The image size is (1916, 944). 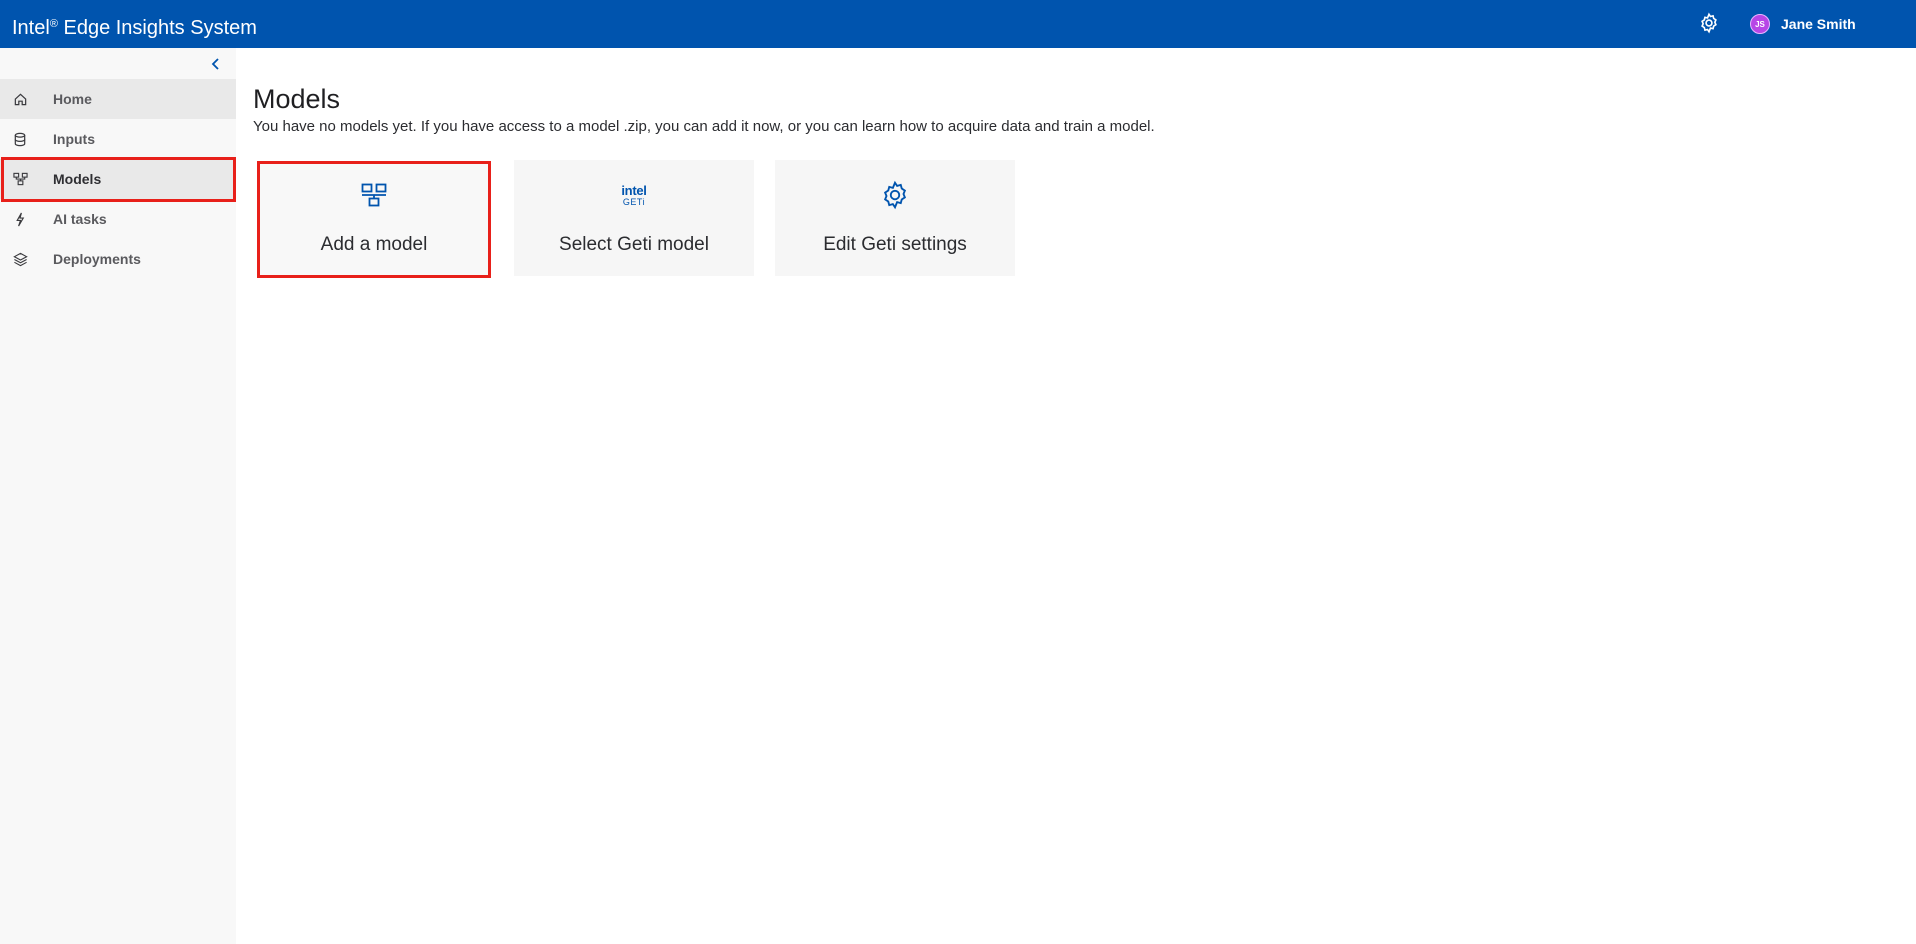 What do you see at coordinates (118, 219) in the screenshot?
I see `sidebar-item-ai-tasks: AI tasks` at bounding box center [118, 219].